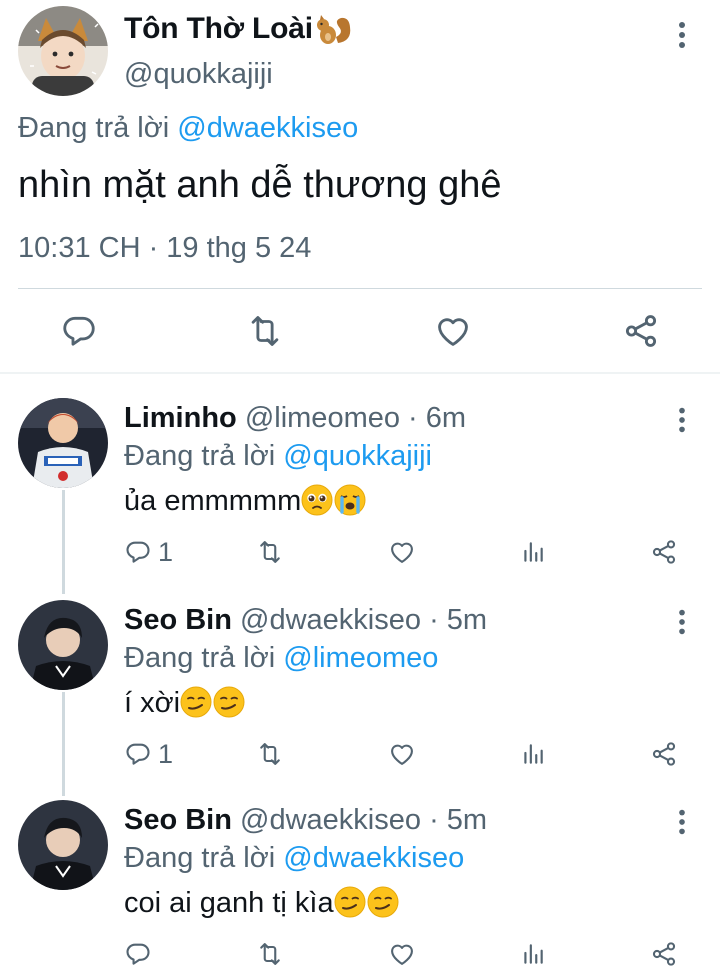 The width and height of the screenshot is (720, 980). Describe the element at coordinates (229, 903) in the screenshot. I see `reply-text-content: coi ai ganh tị kìa` at that location.